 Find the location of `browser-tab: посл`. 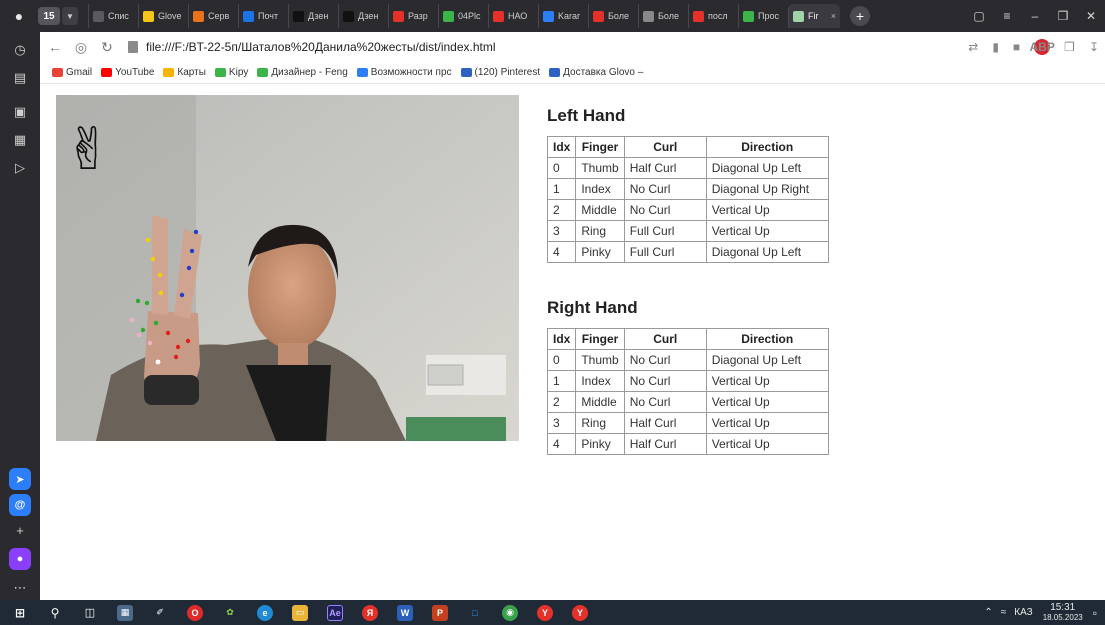

browser-tab: посл is located at coordinates (712, 16).